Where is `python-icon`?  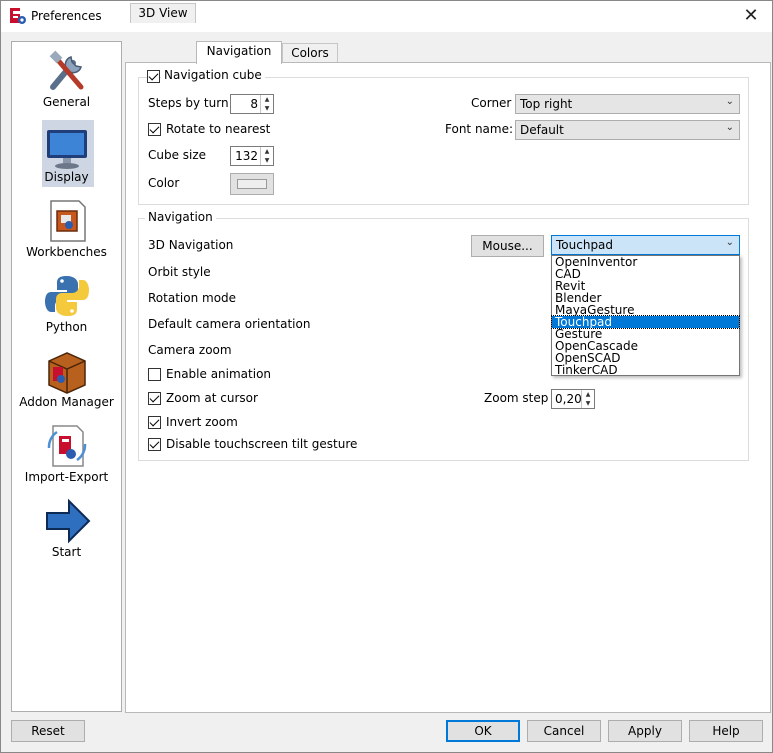
python-icon is located at coordinates (67, 296).